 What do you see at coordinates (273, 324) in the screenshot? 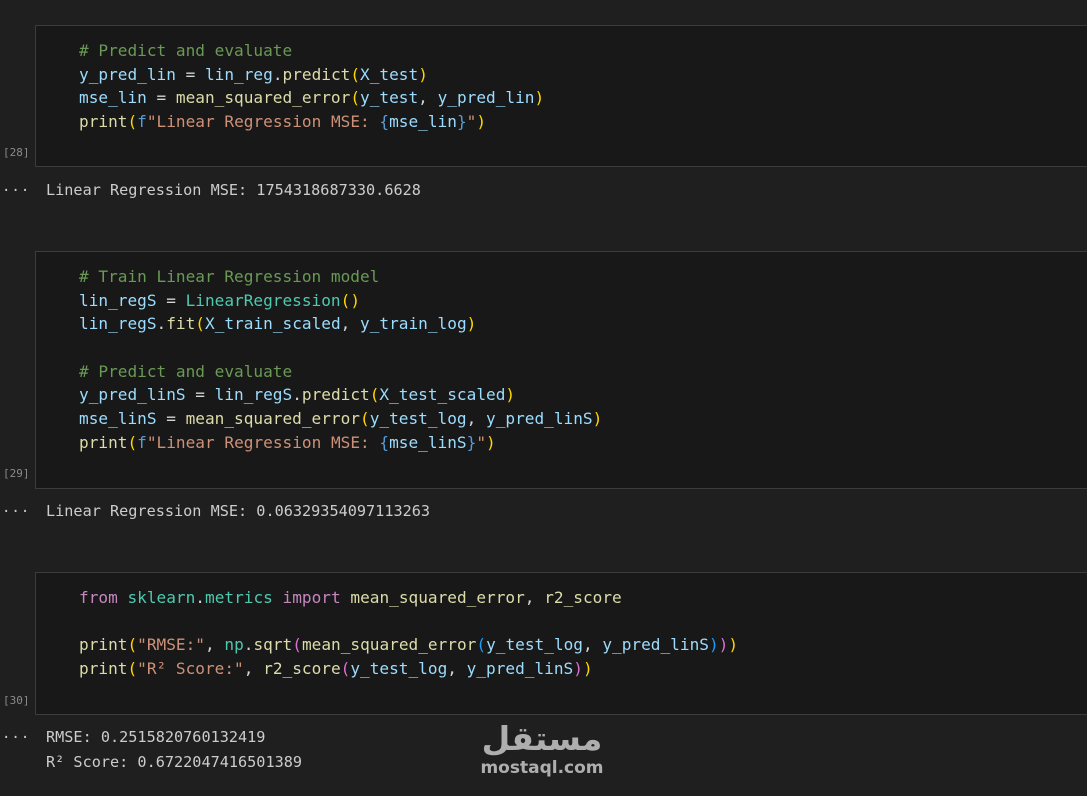
I see `code-token: X_train_scaled` at bounding box center [273, 324].